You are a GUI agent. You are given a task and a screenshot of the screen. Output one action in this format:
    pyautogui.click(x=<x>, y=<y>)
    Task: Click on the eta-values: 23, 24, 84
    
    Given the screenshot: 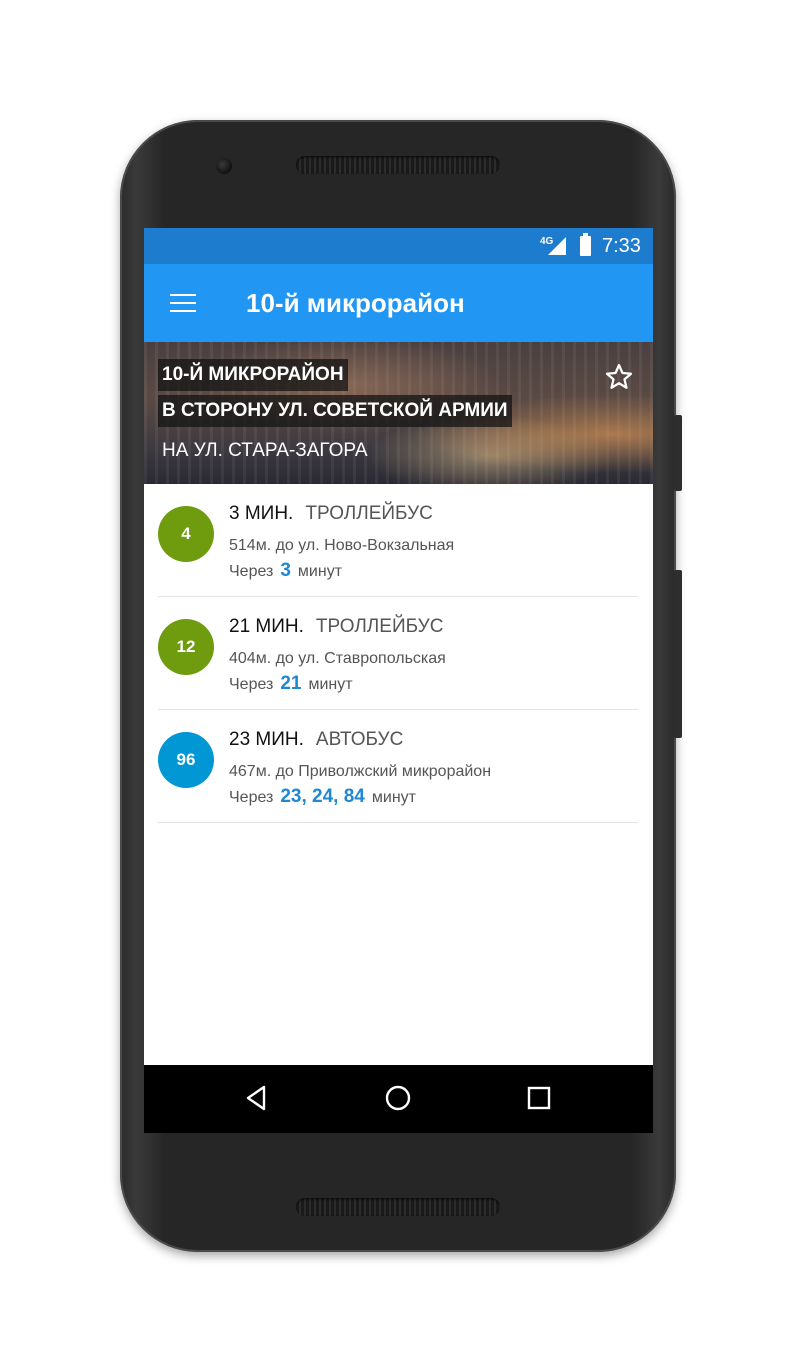 What is the action you would take?
    pyautogui.click(x=322, y=796)
    